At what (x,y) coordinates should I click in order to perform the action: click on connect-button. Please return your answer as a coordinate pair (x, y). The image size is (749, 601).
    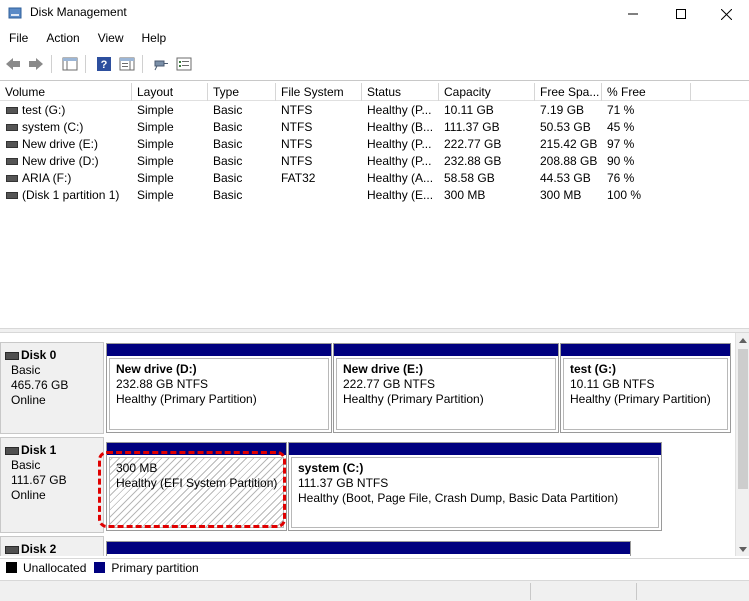
    Looking at the image, I should click on (161, 64).